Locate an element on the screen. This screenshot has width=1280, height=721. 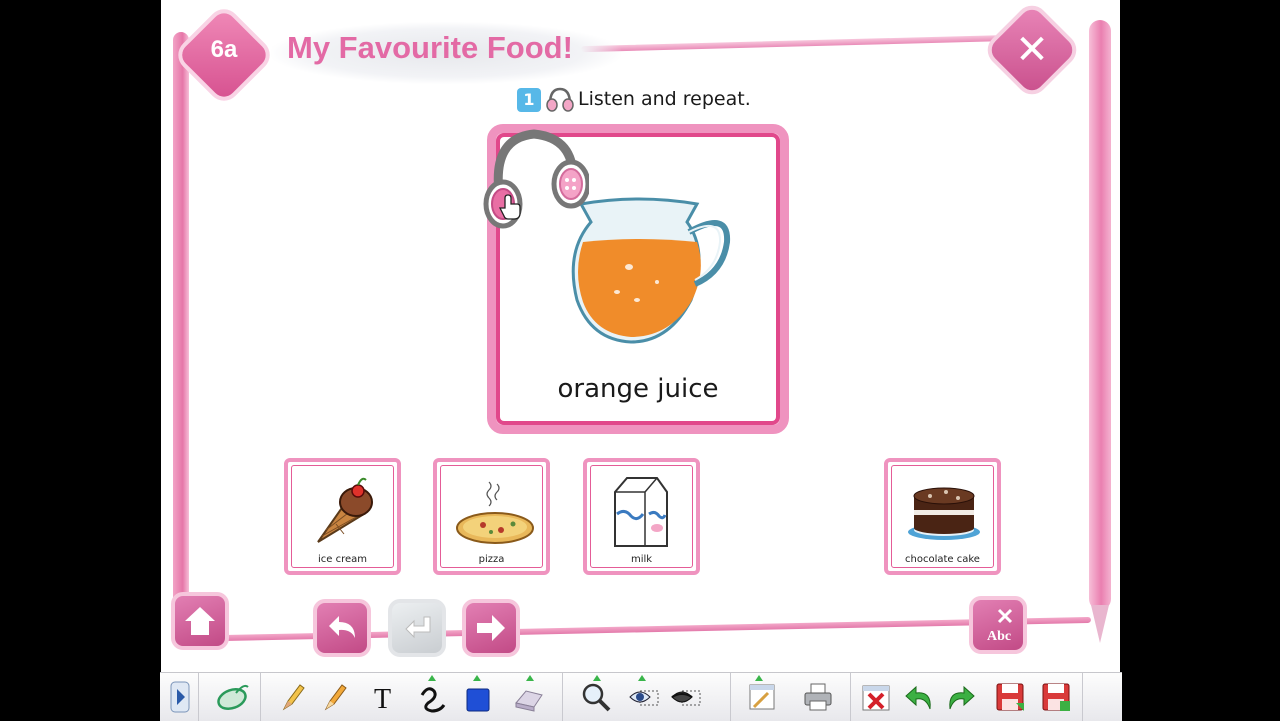
step-number: 1 is located at coordinates (529, 100).